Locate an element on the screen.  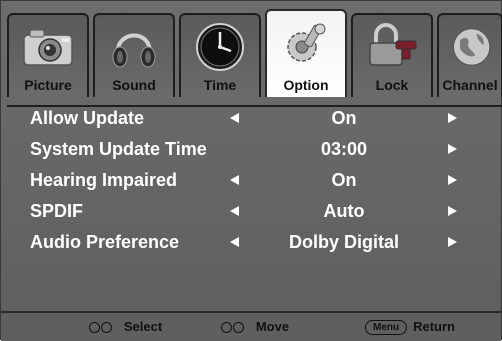
menu-row-system-update-time: System Update Time 03:00 is located at coordinates (251, 149).